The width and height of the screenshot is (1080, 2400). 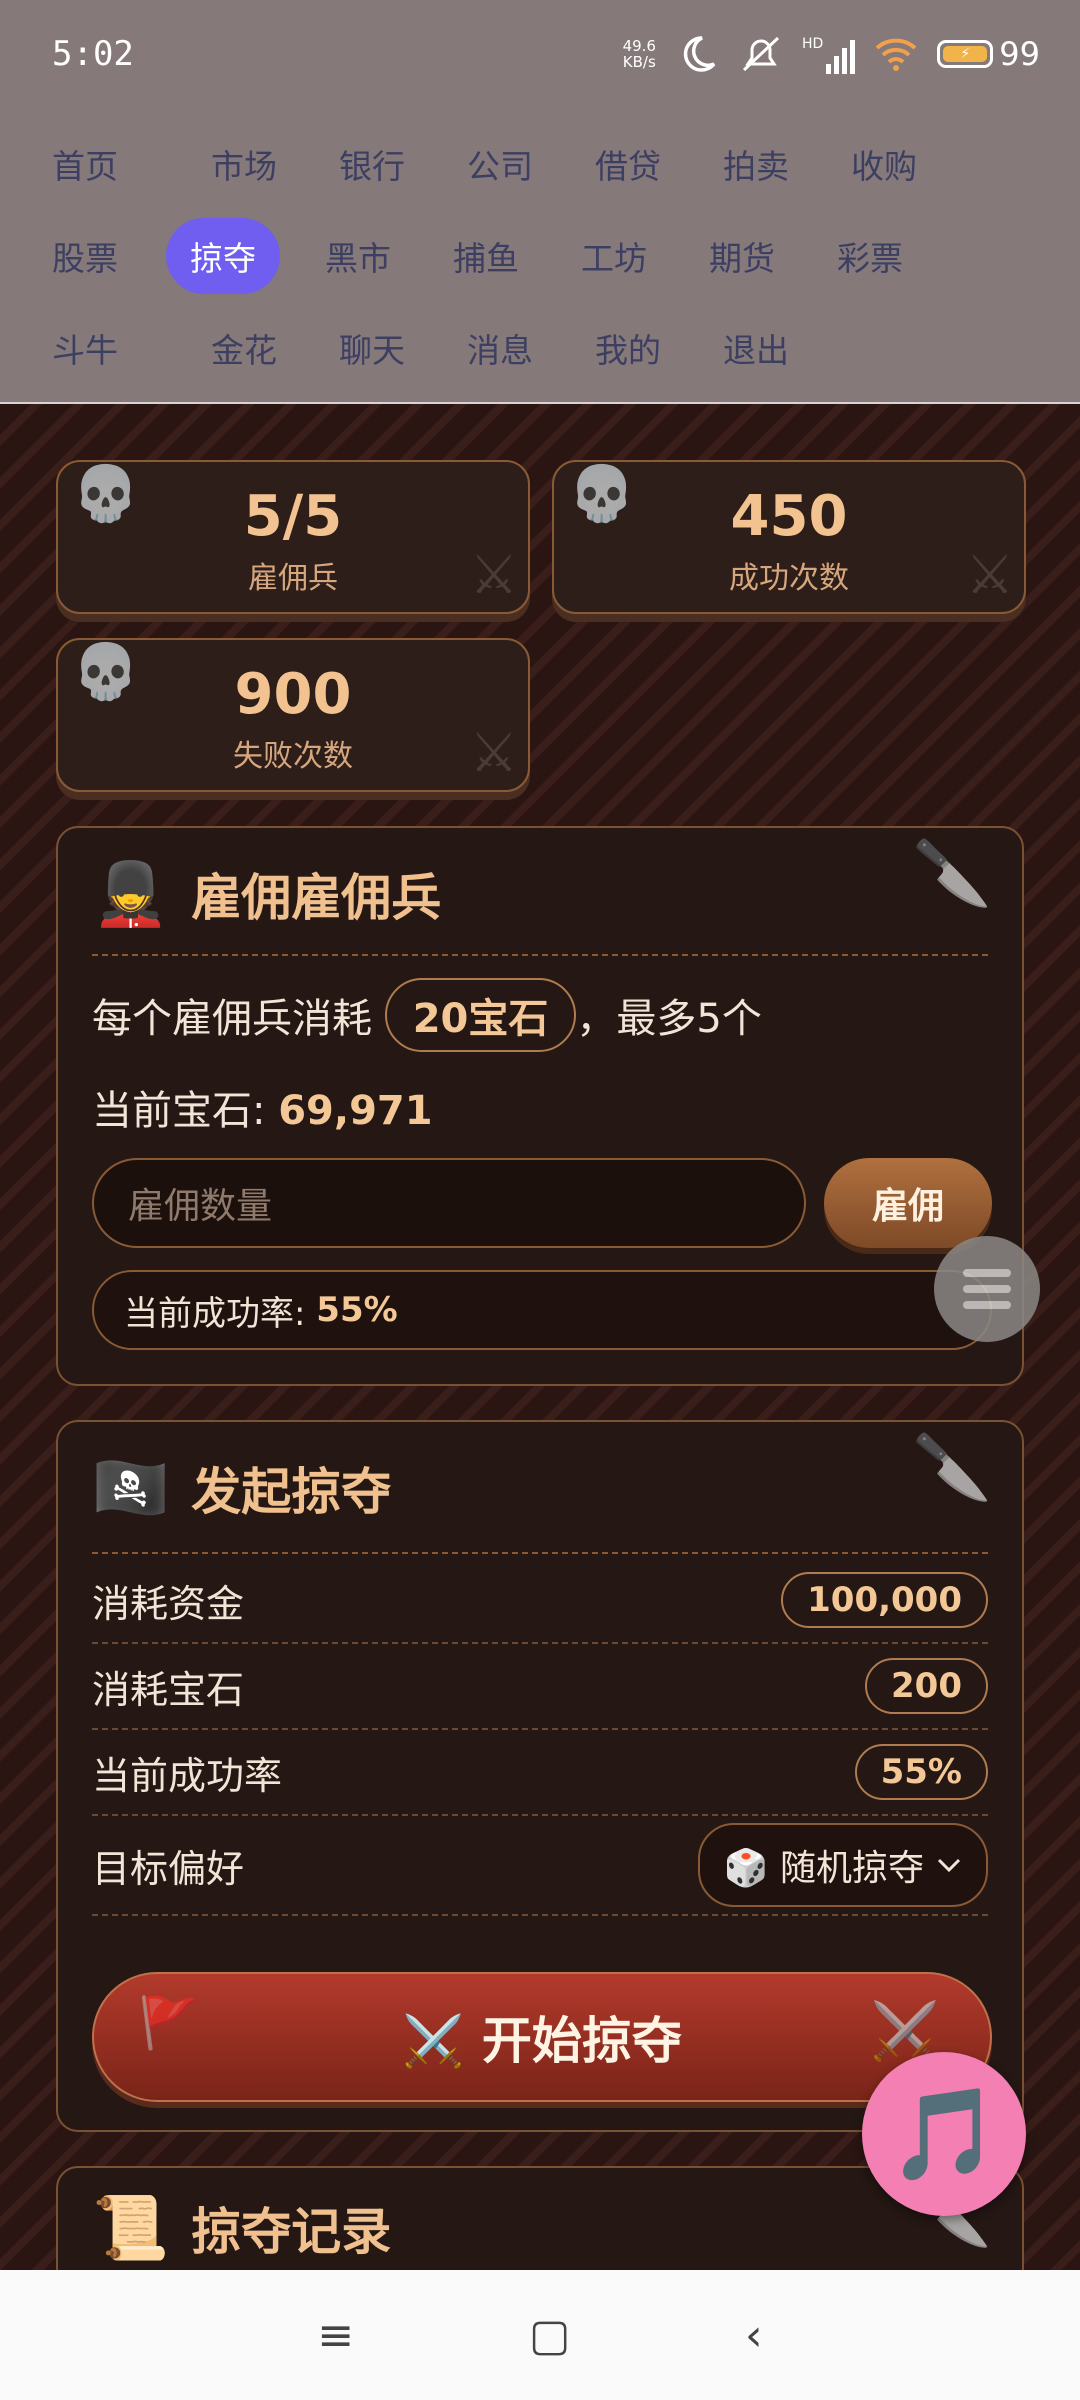 I want to click on select-value: 🎲 随机掠夺, so click(x=823, y=1868).